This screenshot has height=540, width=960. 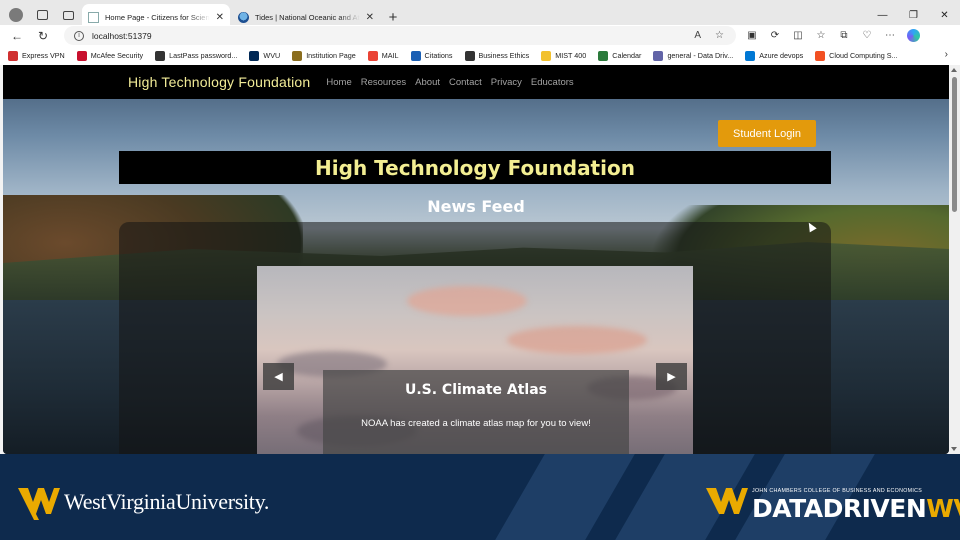 I want to click on bookmark-item: Business Ethics, so click(x=497, y=55).